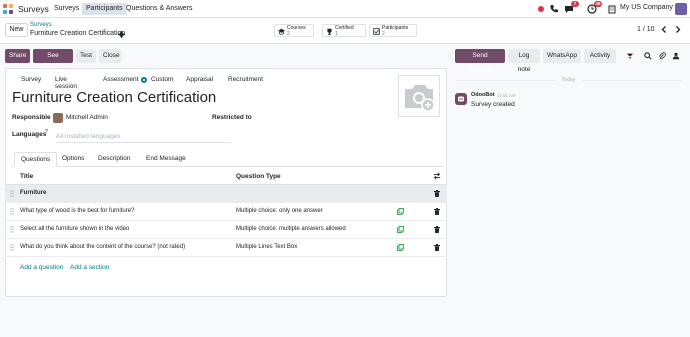  Describe the element at coordinates (121, 34) in the screenshot. I see `gear-icon` at that location.